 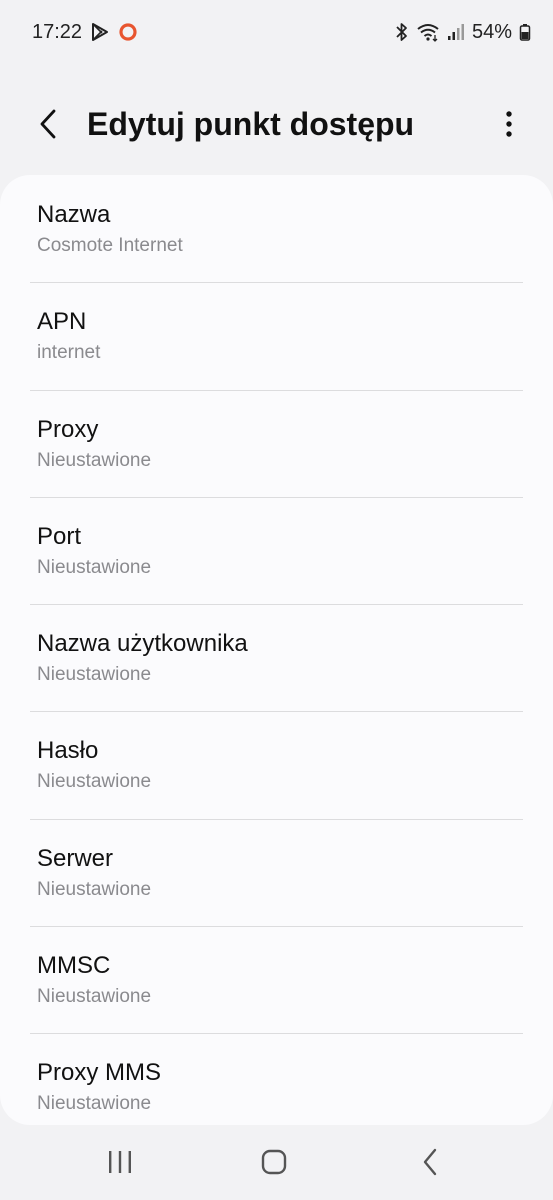 I want to click on wifi-icon, so click(x=428, y=32).